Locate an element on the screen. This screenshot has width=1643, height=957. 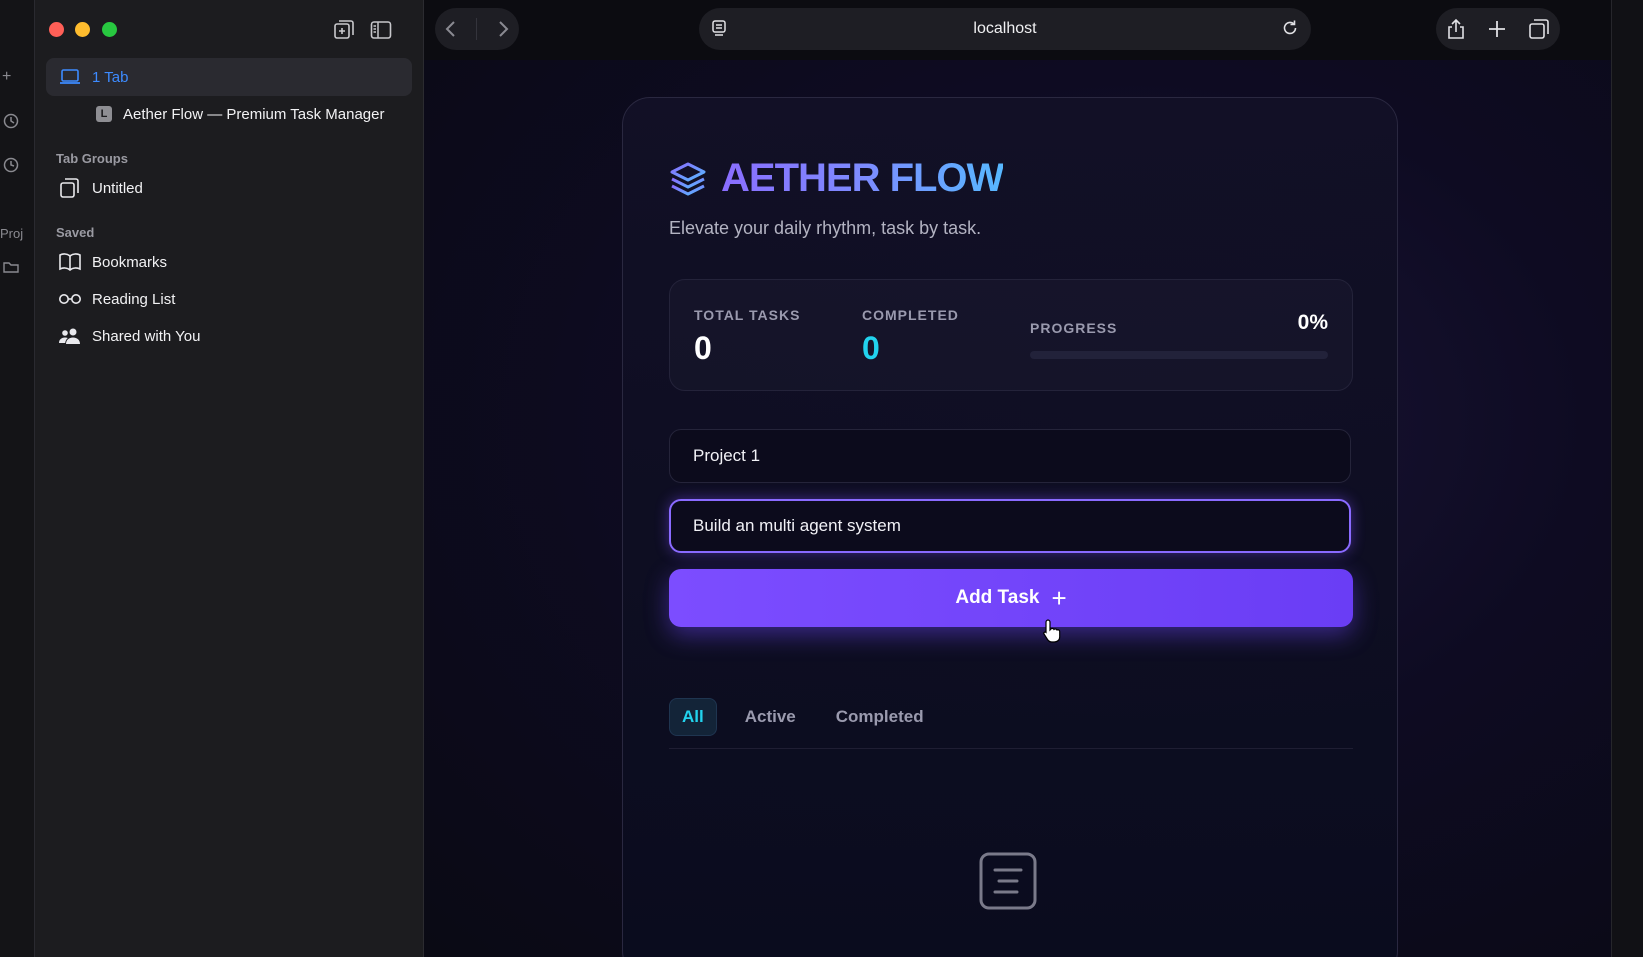
new-tab-group-icon is located at coordinates (344, 30).